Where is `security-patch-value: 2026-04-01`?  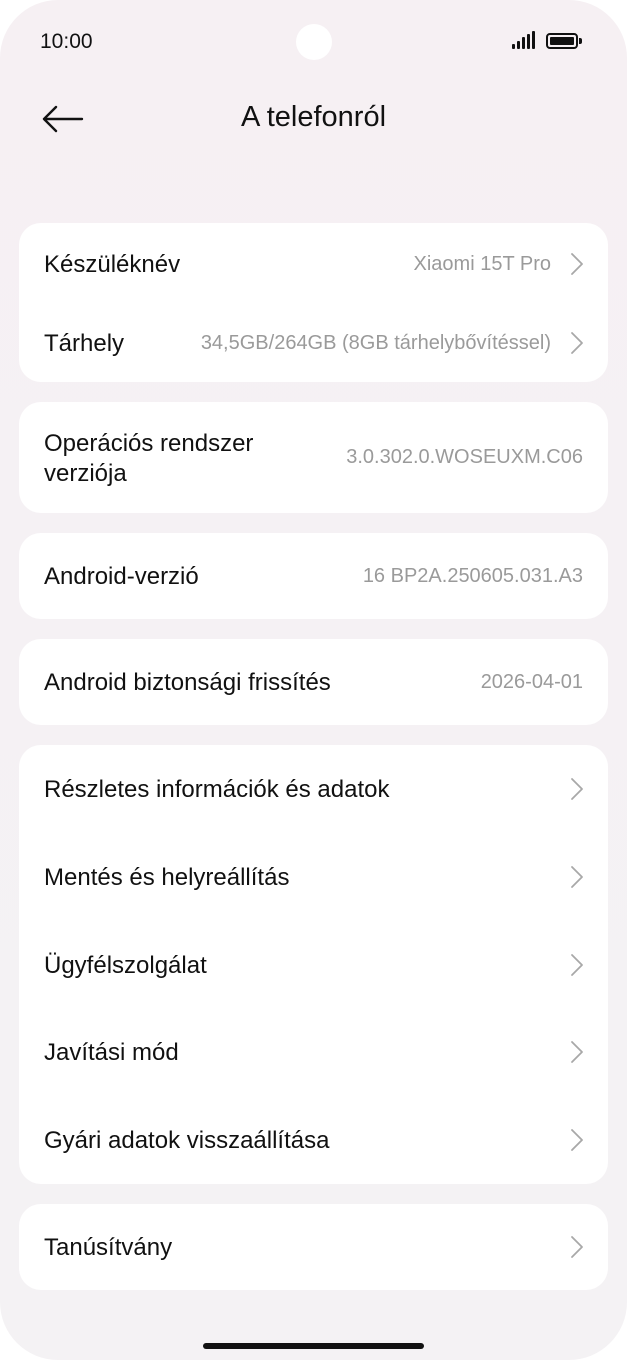
security-patch-value: 2026-04-01 is located at coordinates (531, 682).